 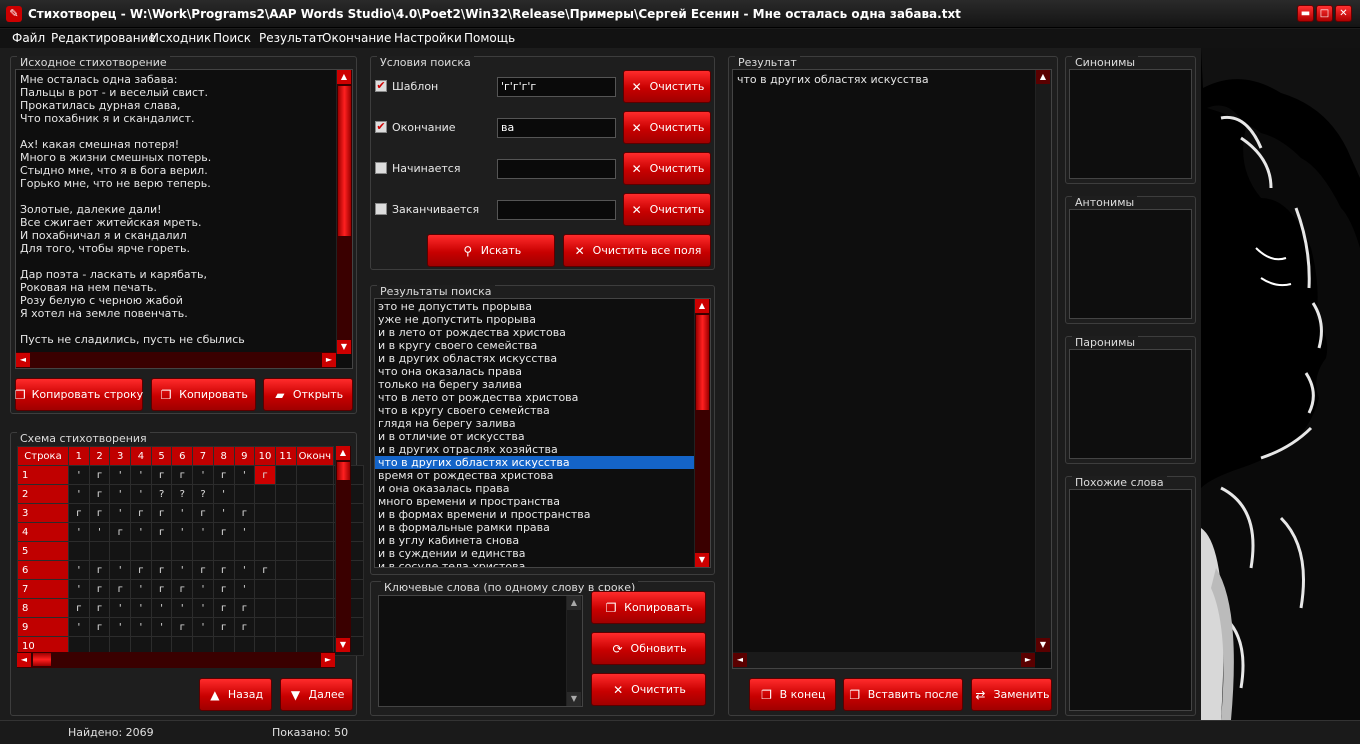 What do you see at coordinates (191, 627) in the screenshot?
I see `scheme-row: 9'г'''г'ггрь` at bounding box center [191, 627].